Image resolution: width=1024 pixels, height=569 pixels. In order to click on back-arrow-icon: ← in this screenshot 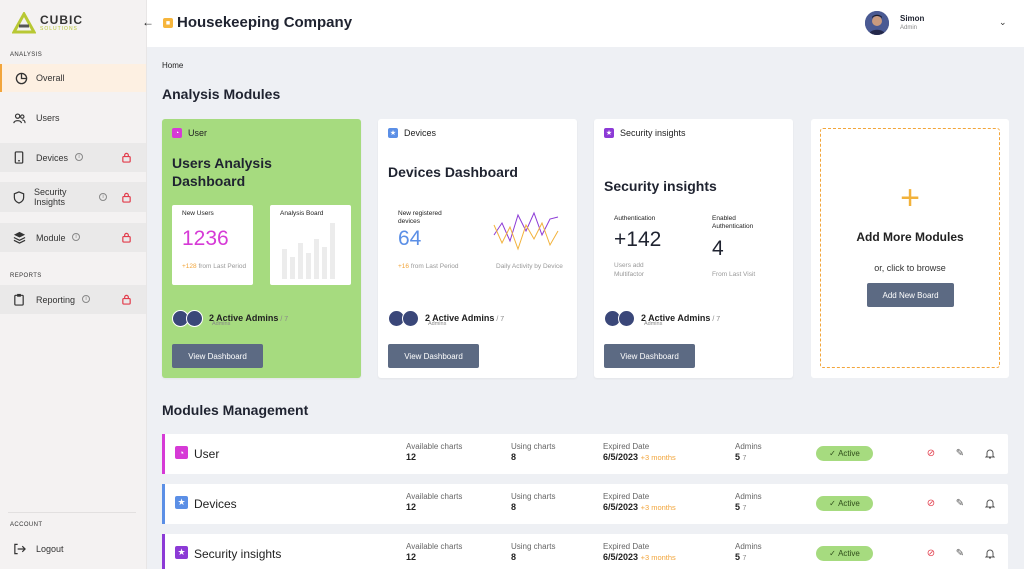, I will do `click(148, 22)`.